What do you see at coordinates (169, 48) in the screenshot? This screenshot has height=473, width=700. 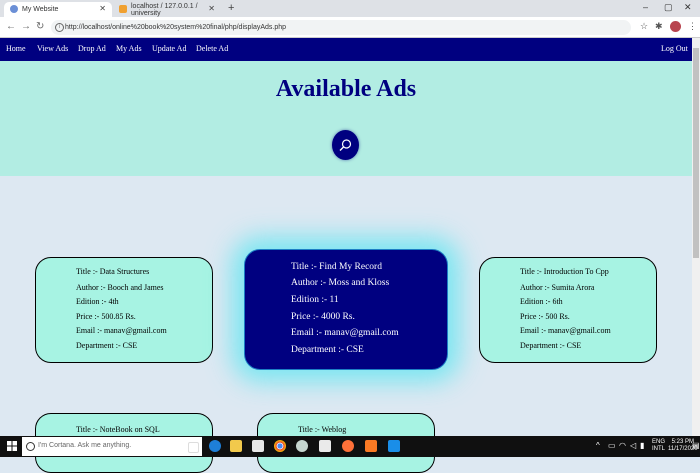 I see `nav-update-ad: Update Ad` at bounding box center [169, 48].